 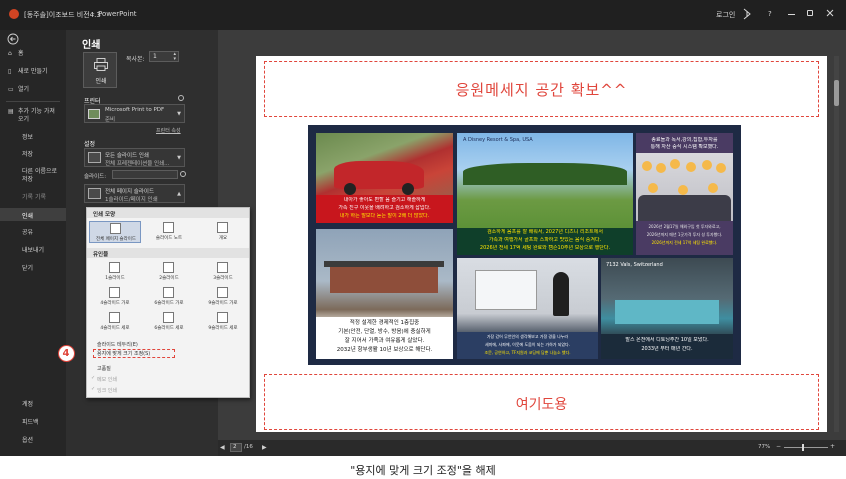 I want to click on layout-full-page-option: 전체 페이지 슬라이드, so click(x=115, y=232).